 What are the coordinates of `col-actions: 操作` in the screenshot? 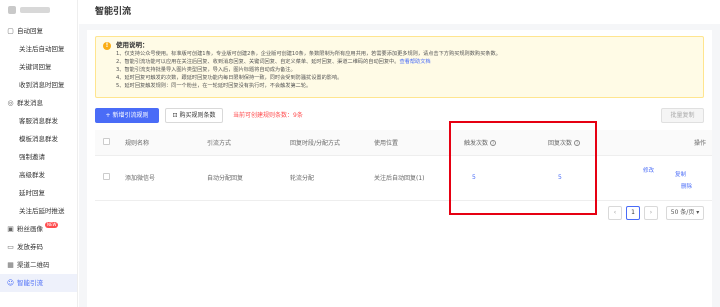 It's located at (675, 143).